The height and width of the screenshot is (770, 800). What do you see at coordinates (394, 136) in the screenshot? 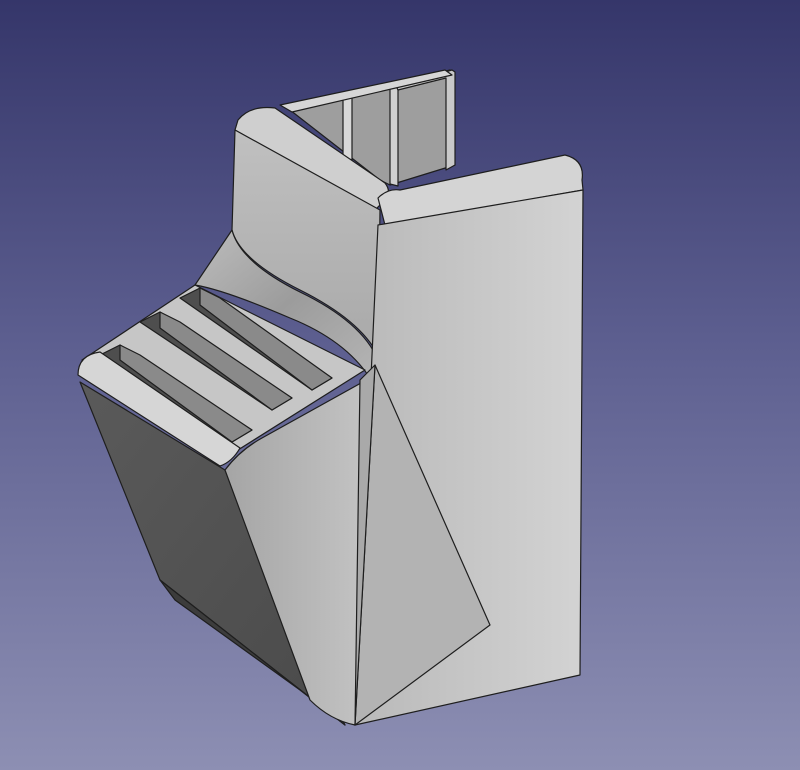
I see `channel-fin-mid` at bounding box center [394, 136].